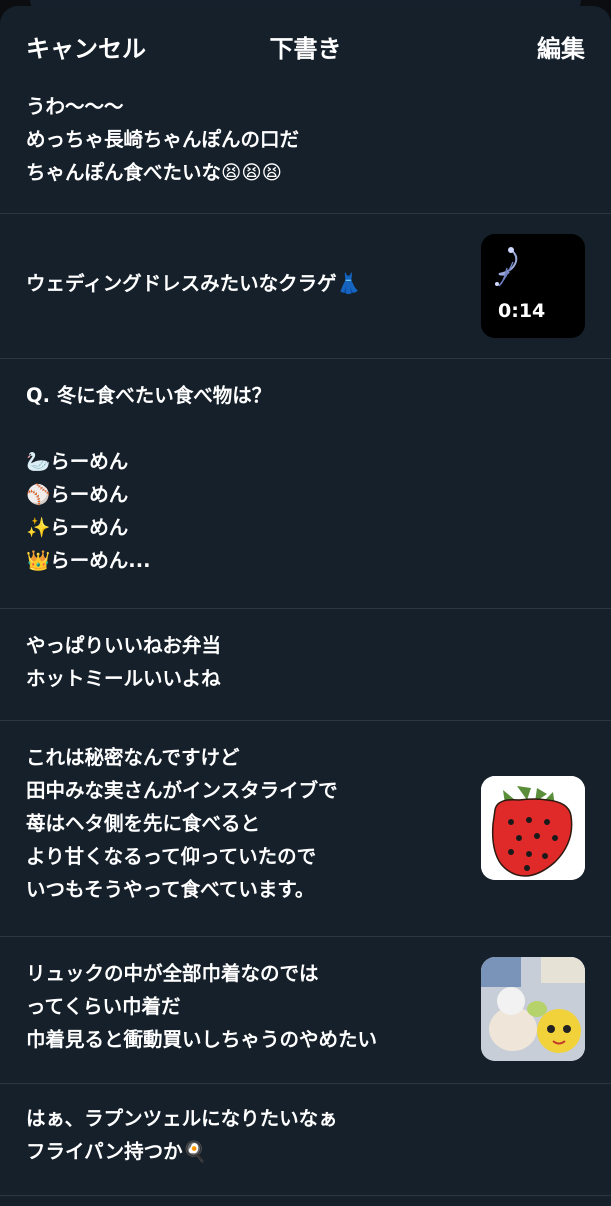 This screenshot has height=1206, width=611. What do you see at coordinates (193, 283) in the screenshot?
I see `draft-text: ウェディングドレスみたいなクラゲ👗` at bounding box center [193, 283].